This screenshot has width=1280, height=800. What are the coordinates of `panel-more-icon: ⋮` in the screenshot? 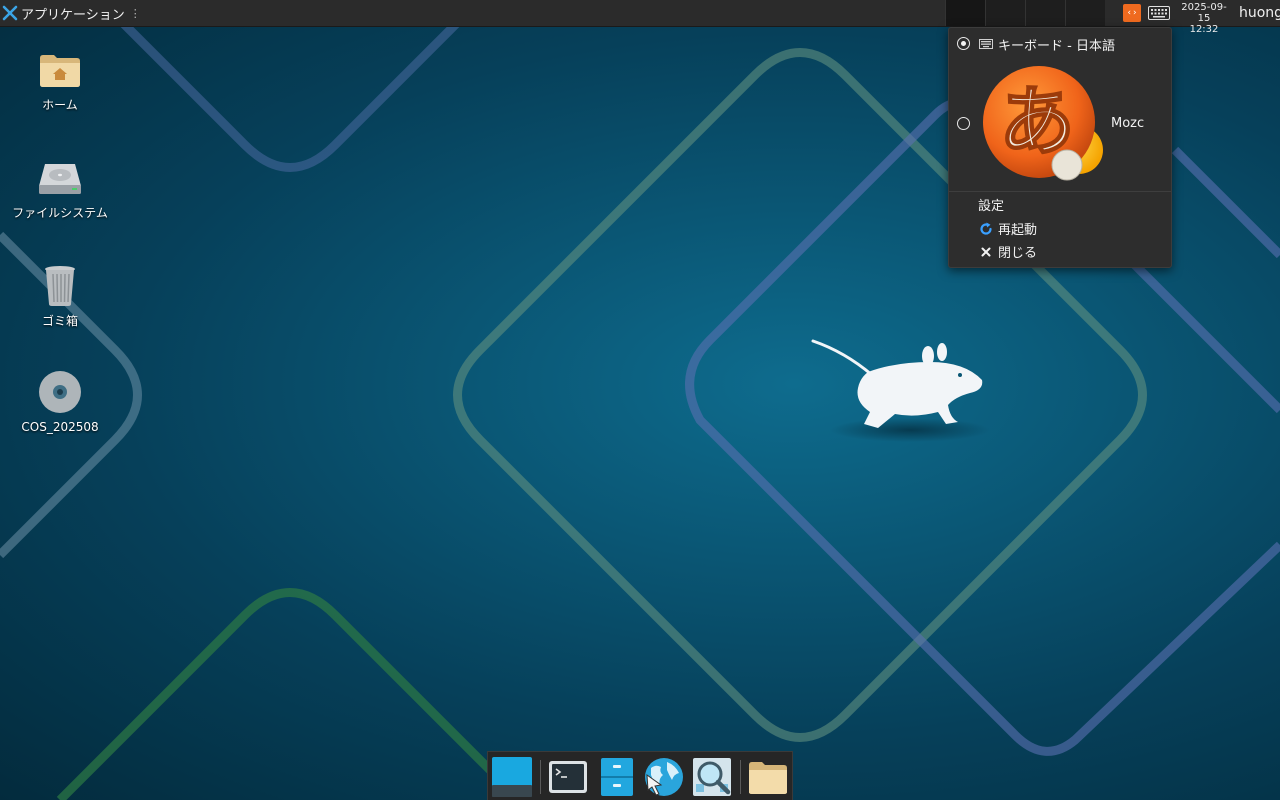 It's located at (135, 13).